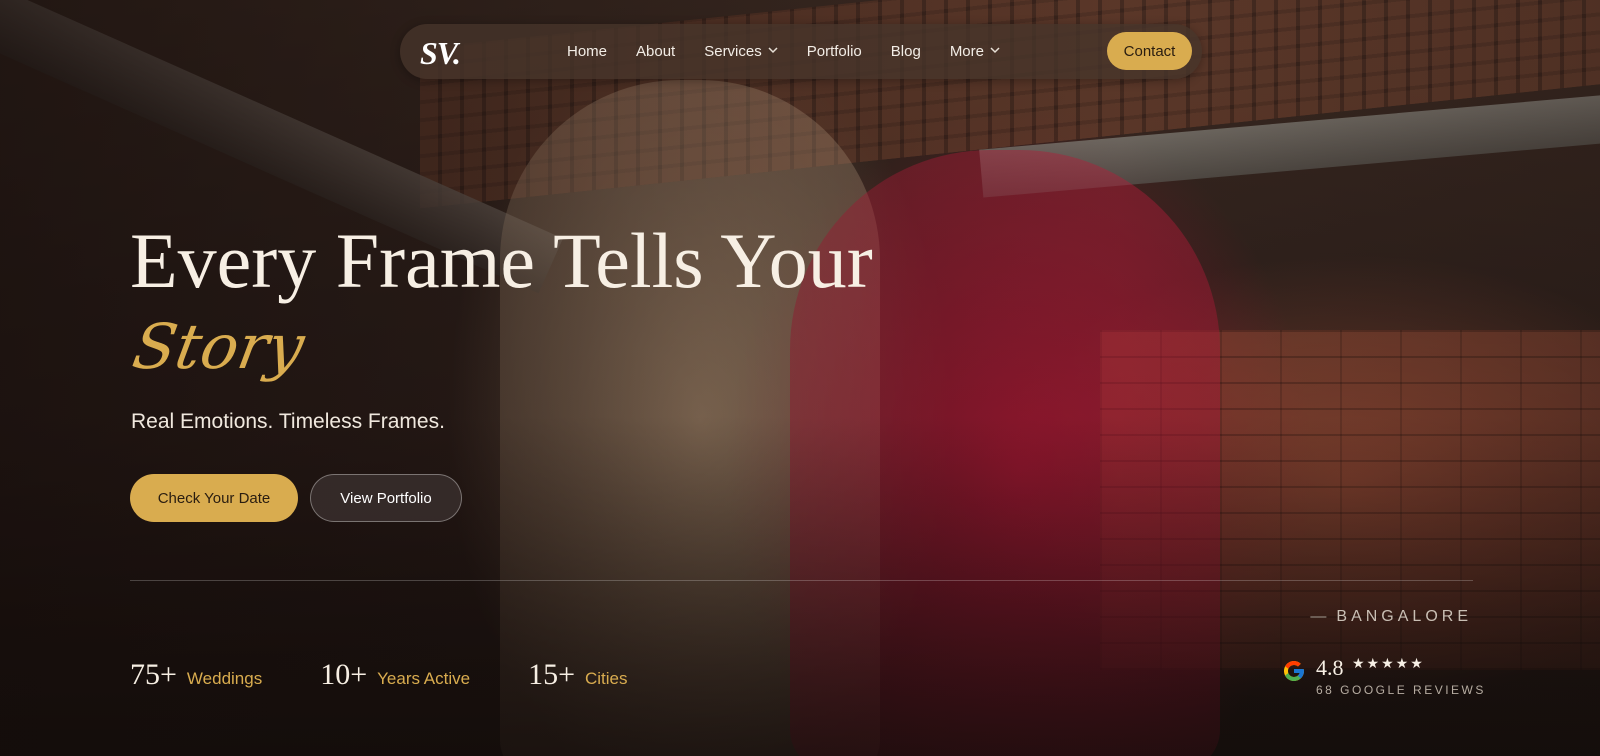 Image resolution: width=1600 pixels, height=756 pixels. Describe the element at coordinates (966, 51) in the screenshot. I see `nav-item-label: More` at that location.